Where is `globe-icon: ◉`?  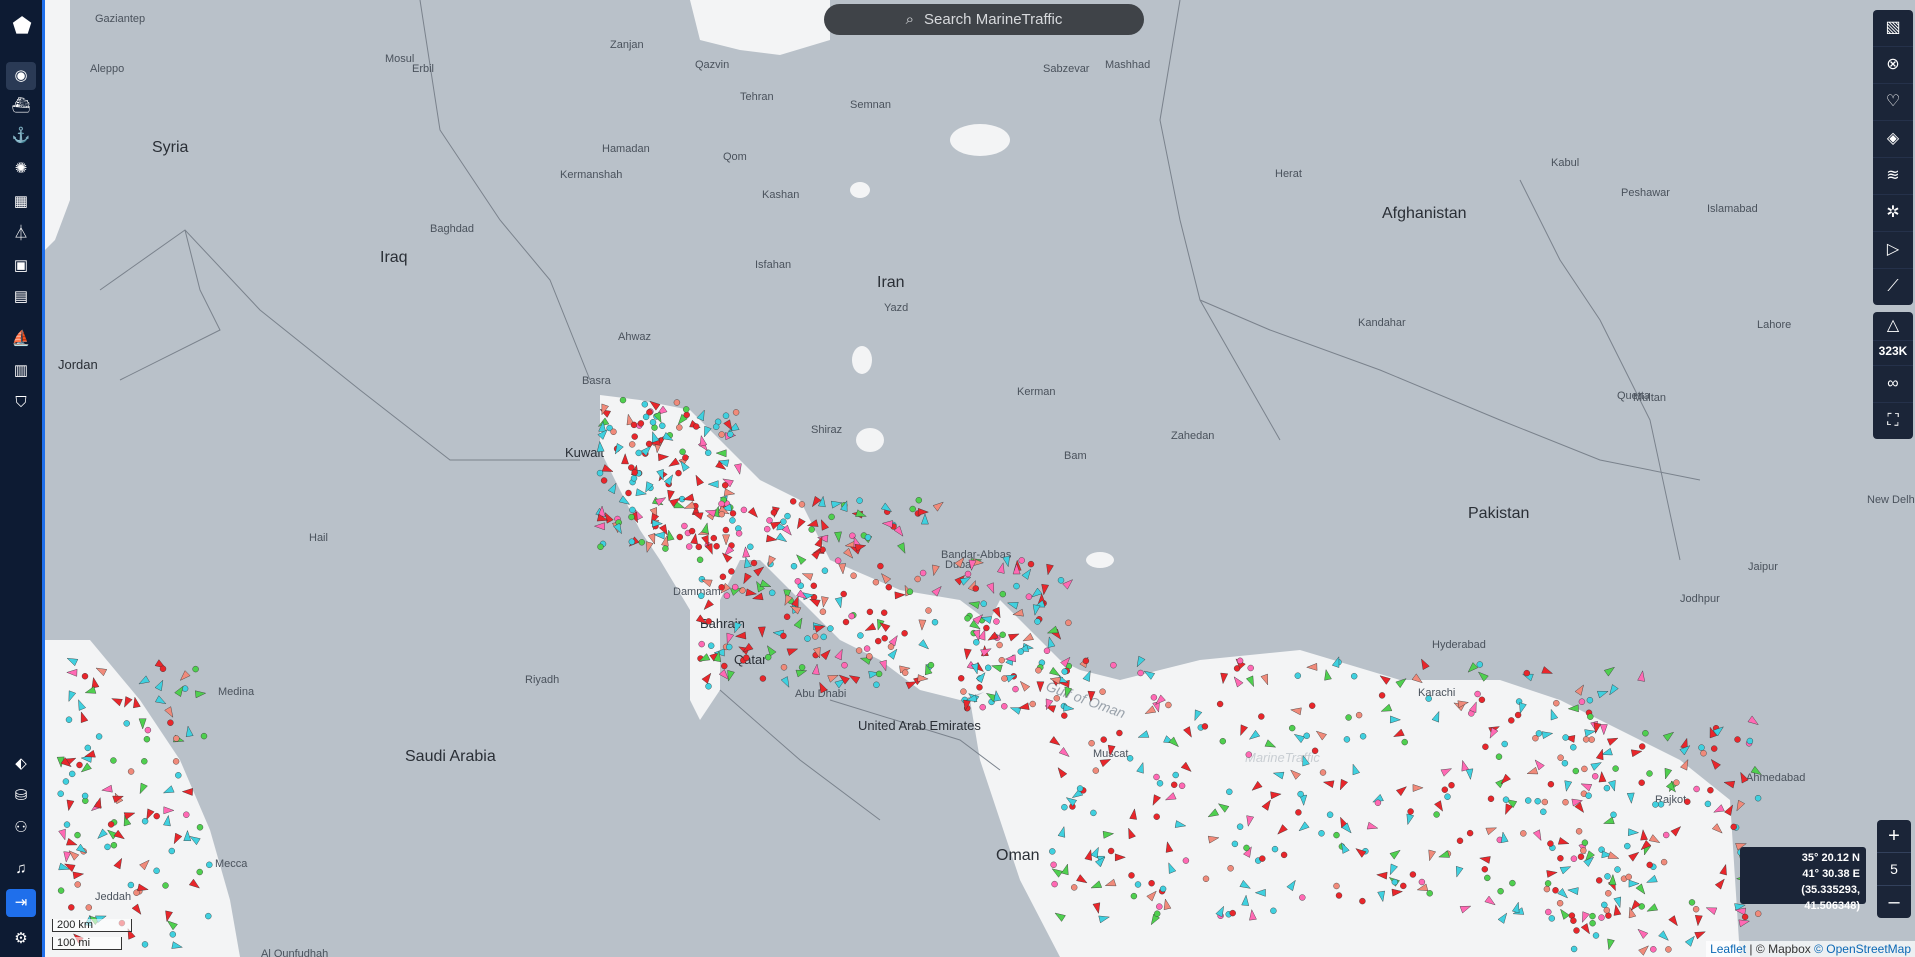 globe-icon: ◉ is located at coordinates (21, 76).